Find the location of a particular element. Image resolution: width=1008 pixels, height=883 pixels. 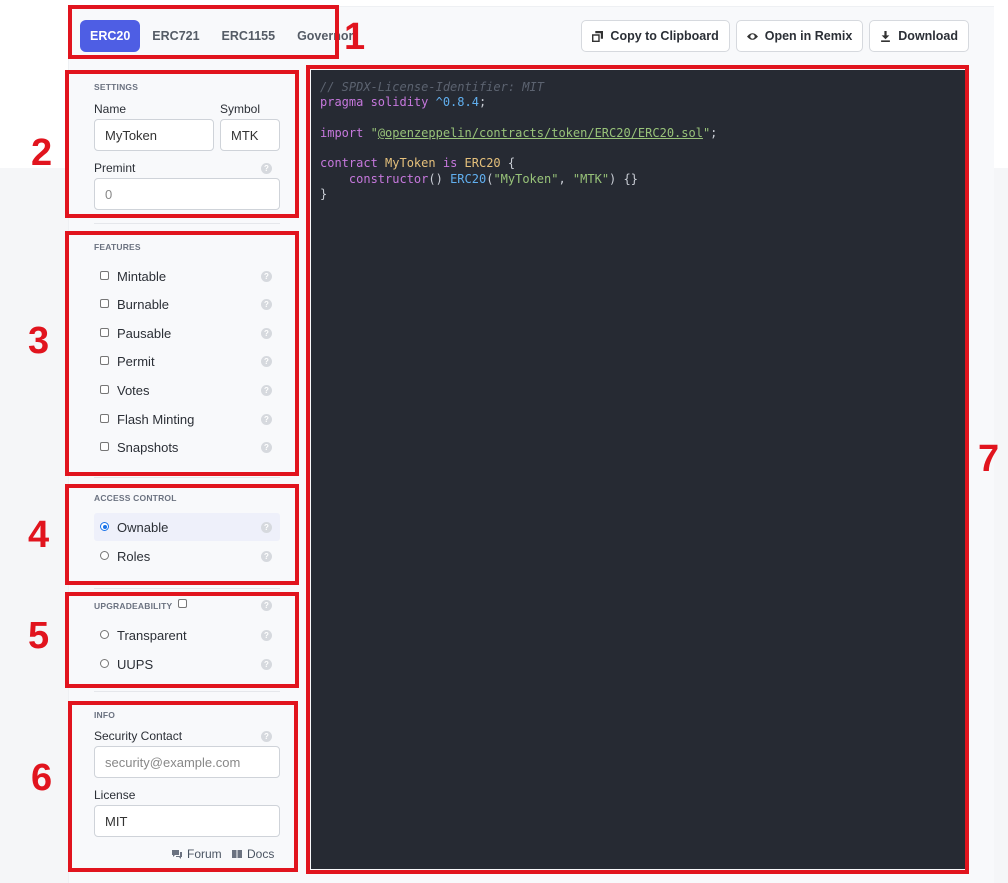

code-contract-keyword: contract is located at coordinates (349, 163).